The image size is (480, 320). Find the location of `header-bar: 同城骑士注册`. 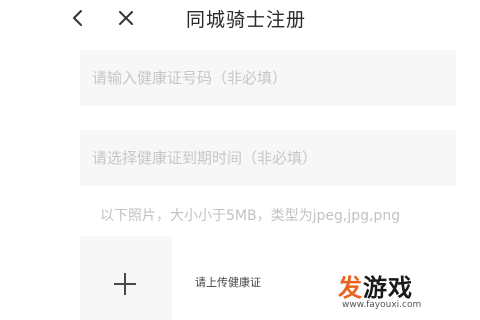

header-bar: 同城骑士注册 is located at coordinates (240, 18).